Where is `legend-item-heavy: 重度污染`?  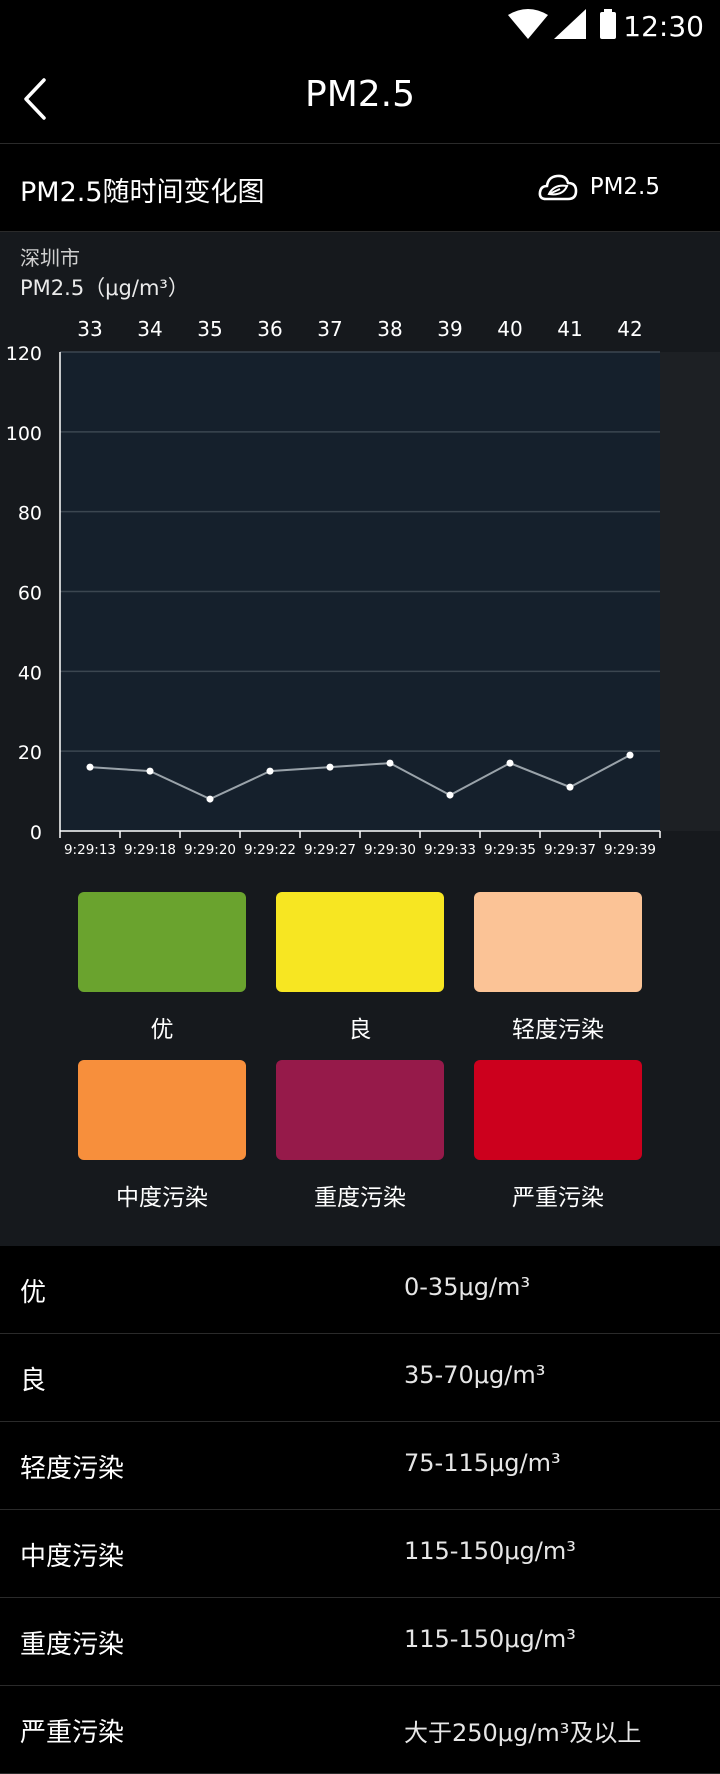
legend-item-heavy: 重度污染 is located at coordinates (360, 1136).